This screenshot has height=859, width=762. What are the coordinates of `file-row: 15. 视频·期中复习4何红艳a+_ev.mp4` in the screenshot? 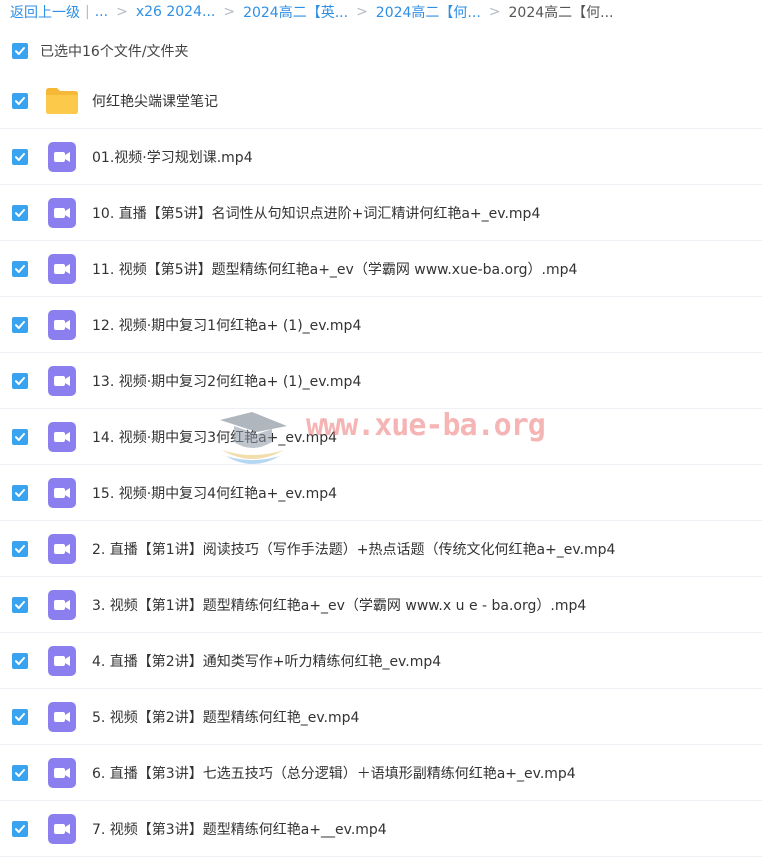 It's located at (381, 493).